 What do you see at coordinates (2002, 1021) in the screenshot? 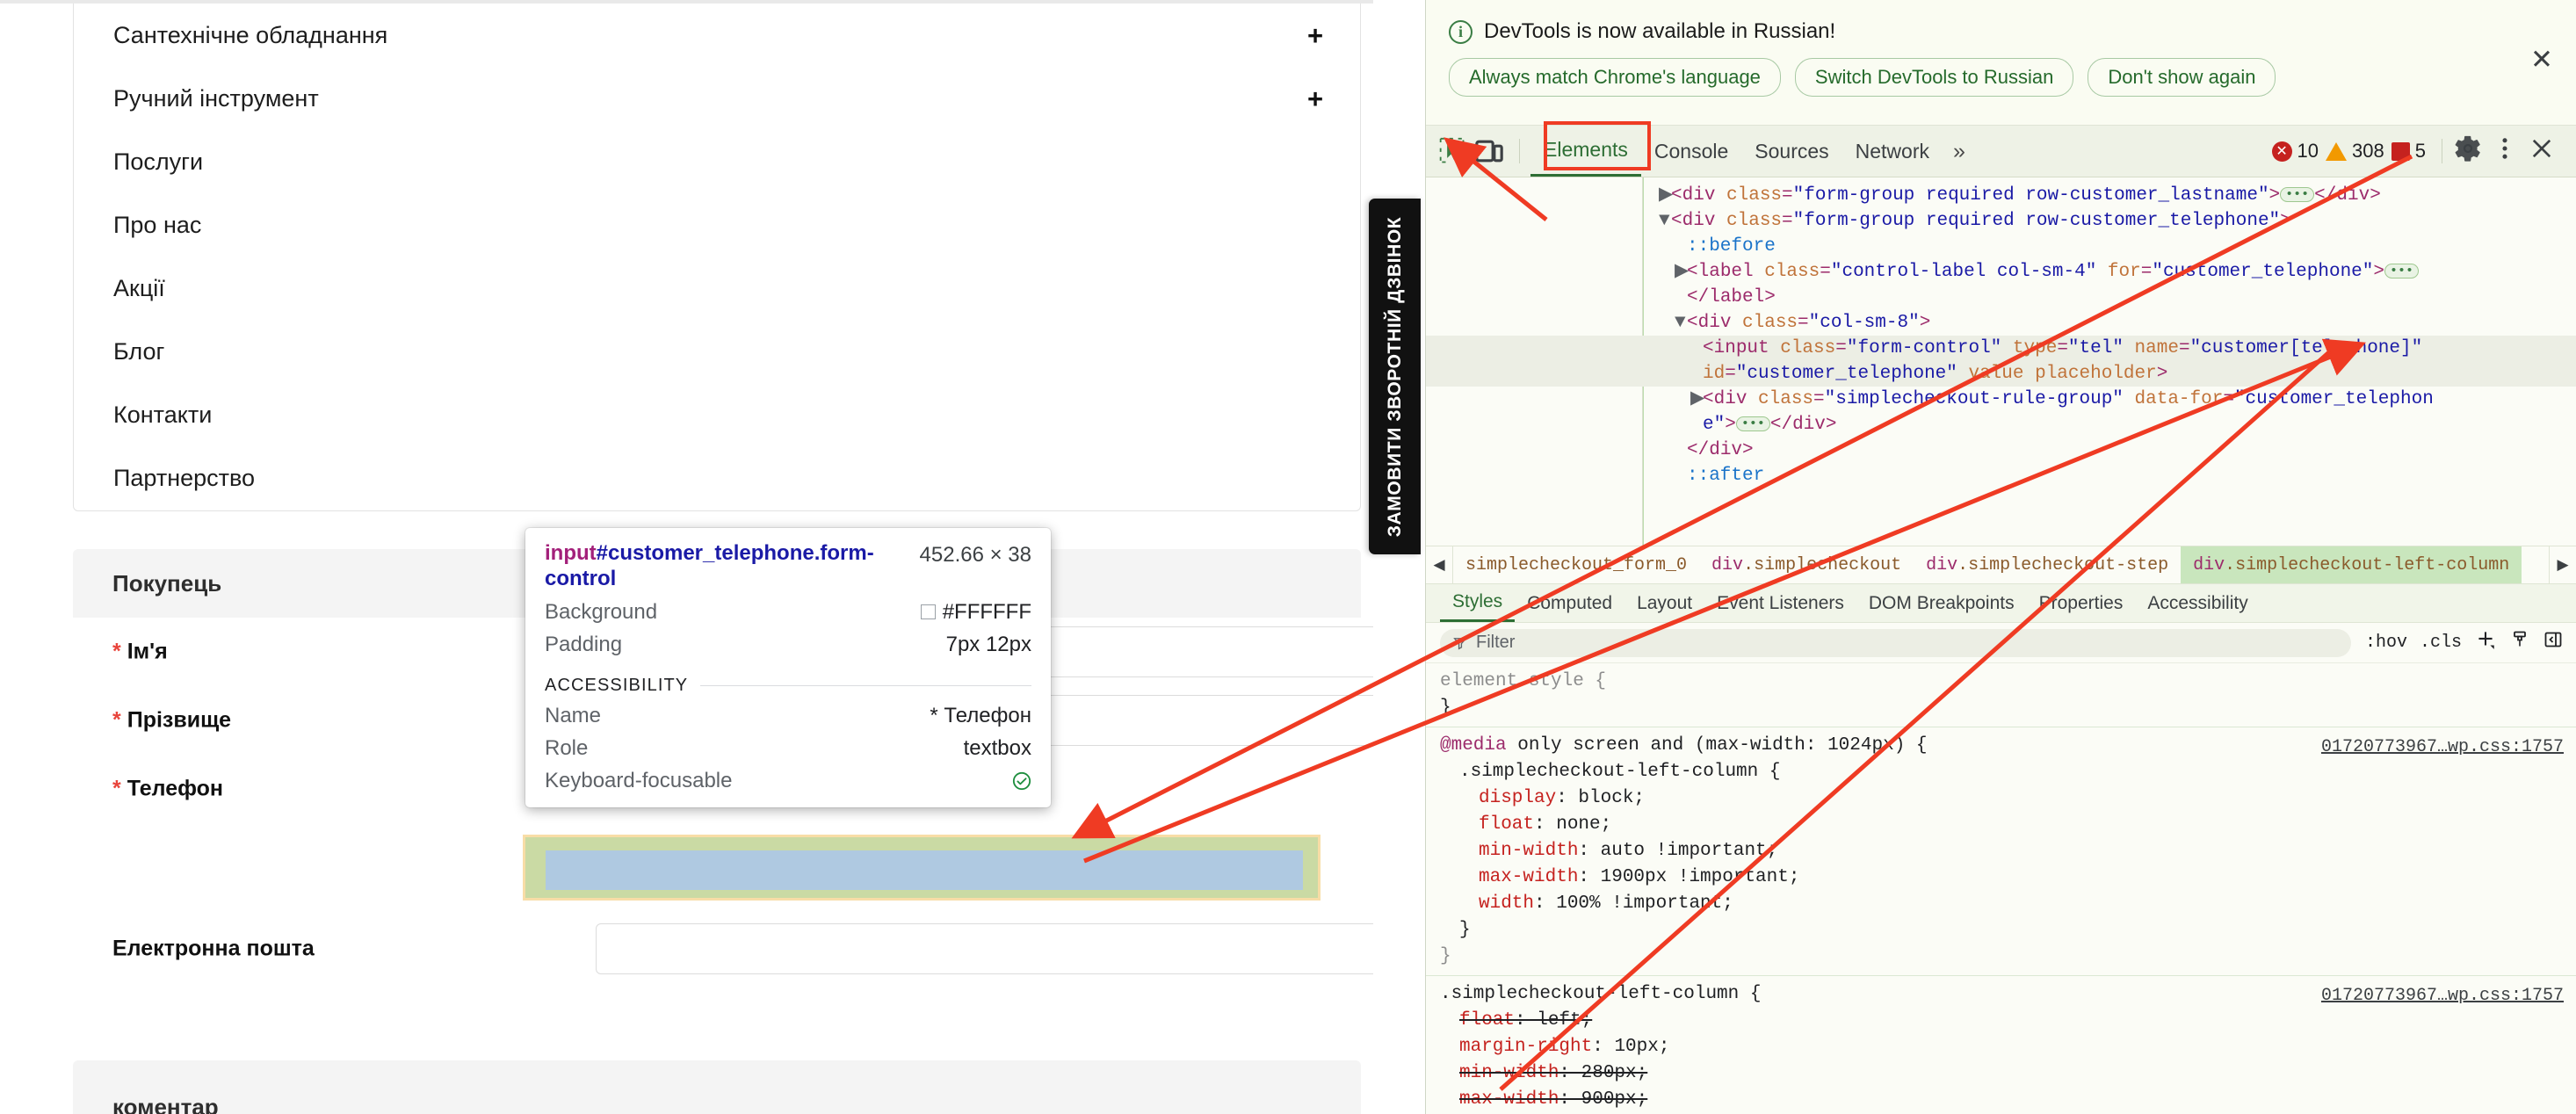
I see `css-declaration: float: left;` at bounding box center [2002, 1021].